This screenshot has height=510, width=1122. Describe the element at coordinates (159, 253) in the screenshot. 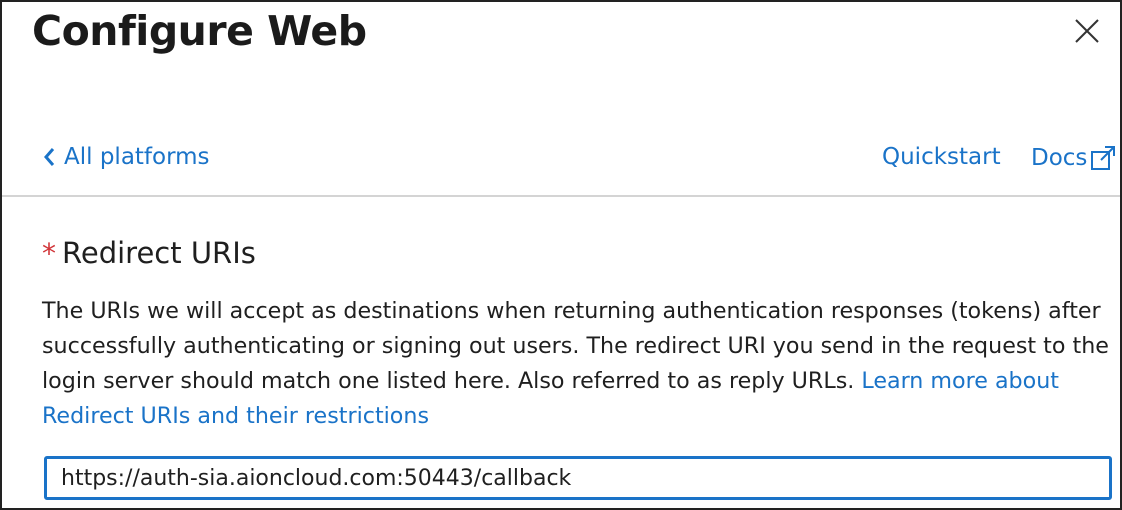

I see `redirect-uris-title: Redirect URIs` at that location.